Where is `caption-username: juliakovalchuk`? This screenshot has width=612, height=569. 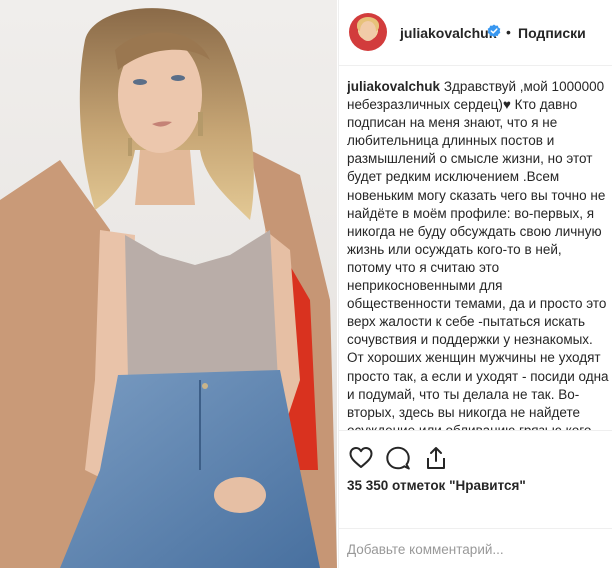
caption-username: juliakovalchuk is located at coordinates (393, 86).